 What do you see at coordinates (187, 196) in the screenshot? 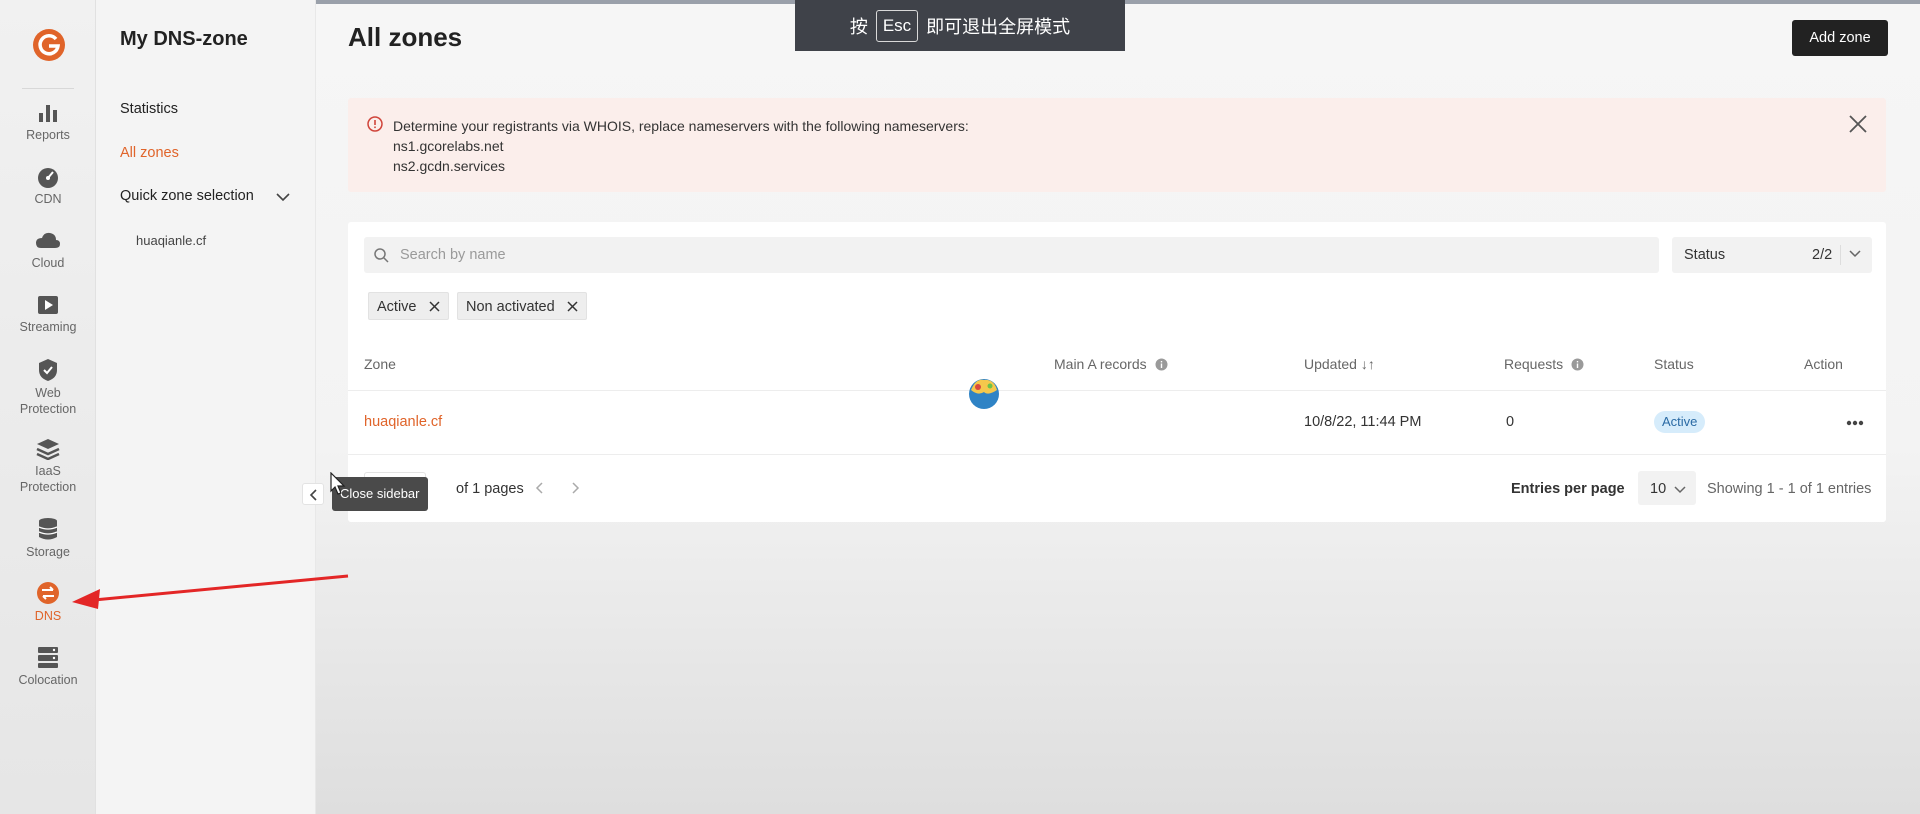
I see `quick-zone-selection-label: Quick zone selection` at bounding box center [187, 196].